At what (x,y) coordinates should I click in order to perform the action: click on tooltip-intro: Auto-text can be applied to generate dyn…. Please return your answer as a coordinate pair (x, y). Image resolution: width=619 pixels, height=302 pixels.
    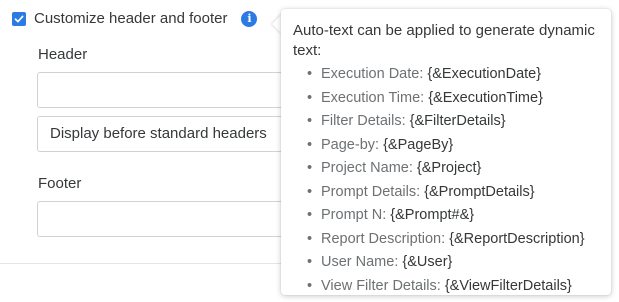
    Looking at the image, I should click on (444, 40).